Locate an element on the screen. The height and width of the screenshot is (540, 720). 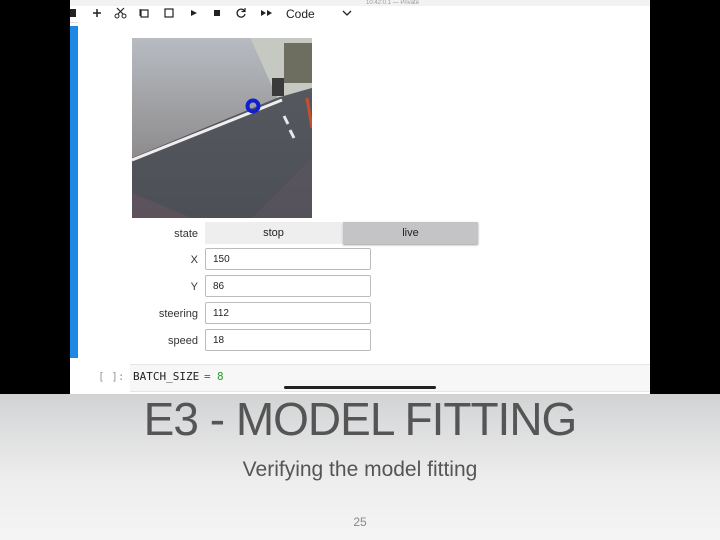
copy-icon is located at coordinates (145, 14).